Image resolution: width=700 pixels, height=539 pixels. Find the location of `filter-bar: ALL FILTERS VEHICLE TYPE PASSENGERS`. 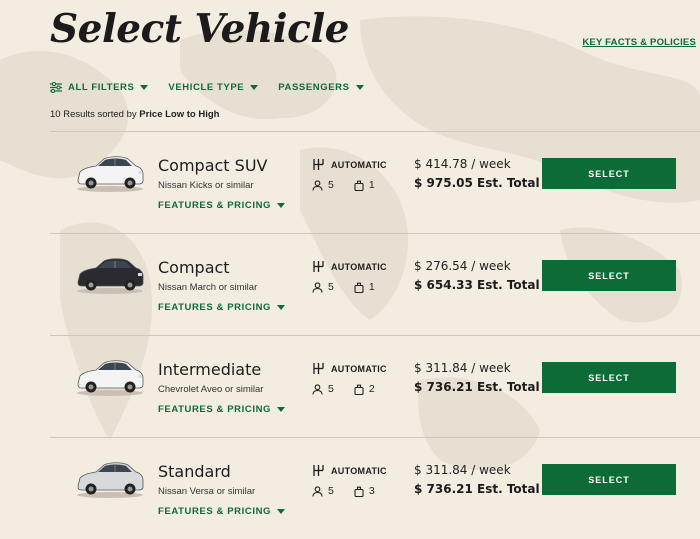

filter-bar: ALL FILTERS VEHICLE TYPE PASSENGERS is located at coordinates (207, 87).